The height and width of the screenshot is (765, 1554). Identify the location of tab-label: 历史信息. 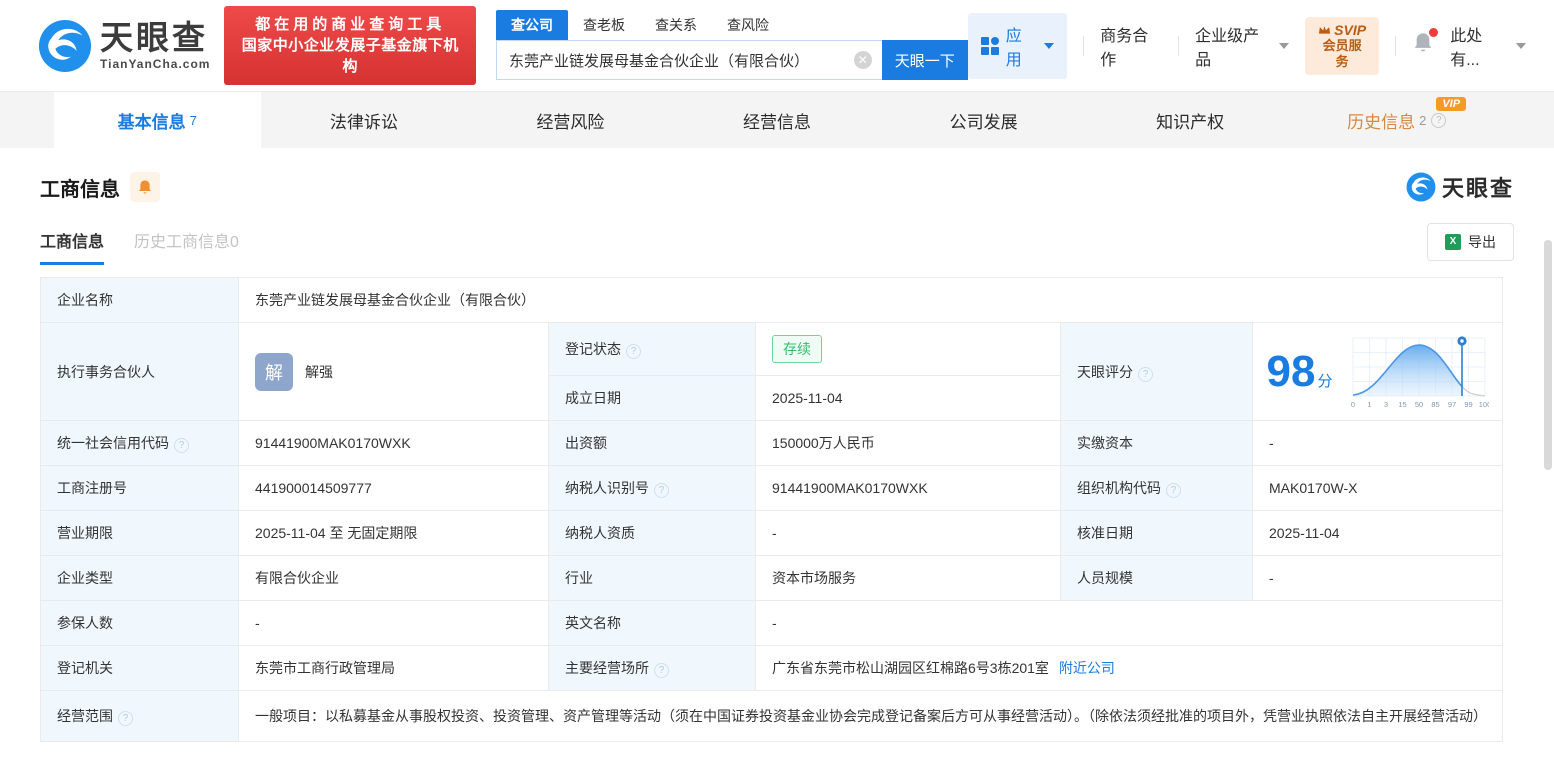
(1381, 122).